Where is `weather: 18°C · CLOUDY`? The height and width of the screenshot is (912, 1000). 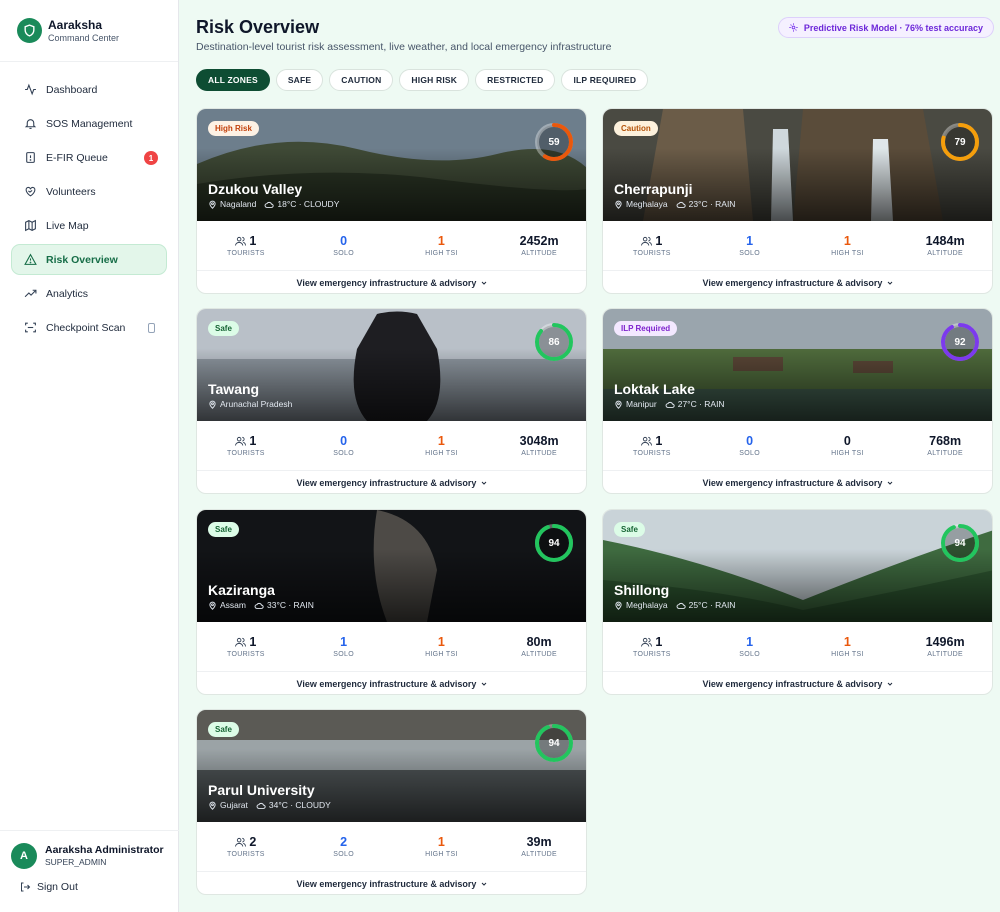 weather: 18°C · CLOUDY is located at coordinates (301, 204).